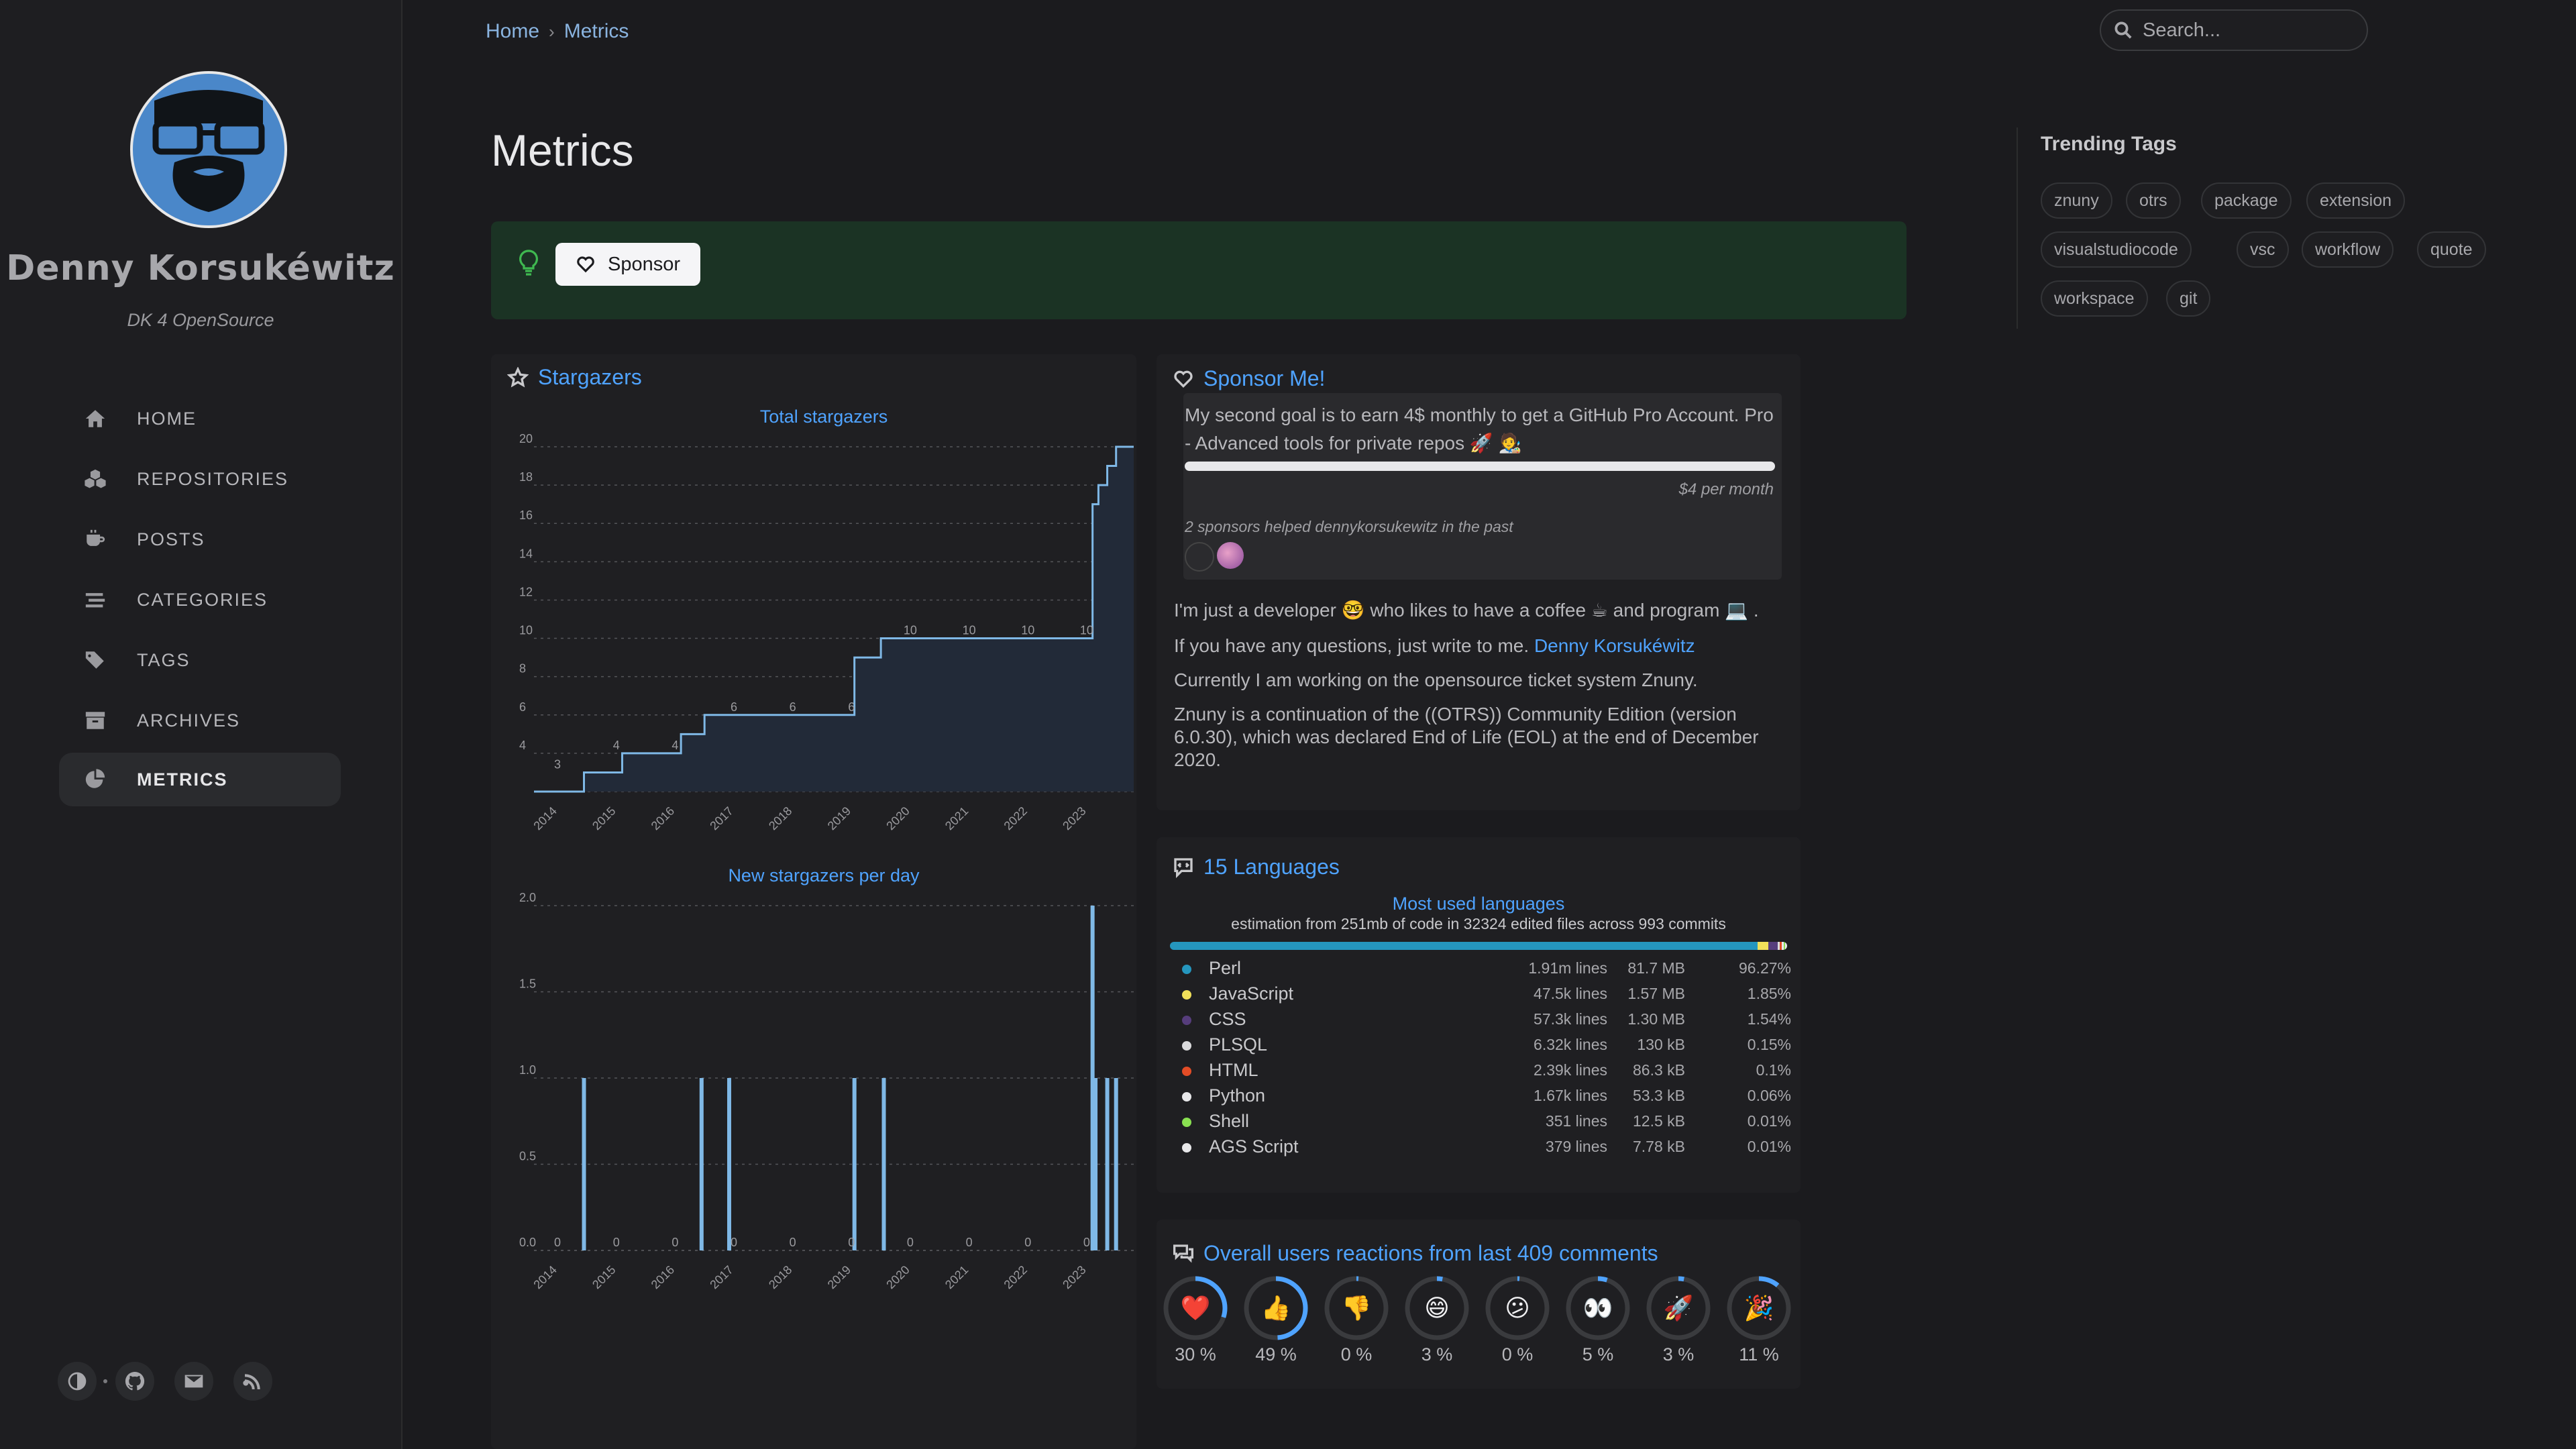  I want to click on trending-tag: extension, so click(2356, 200).